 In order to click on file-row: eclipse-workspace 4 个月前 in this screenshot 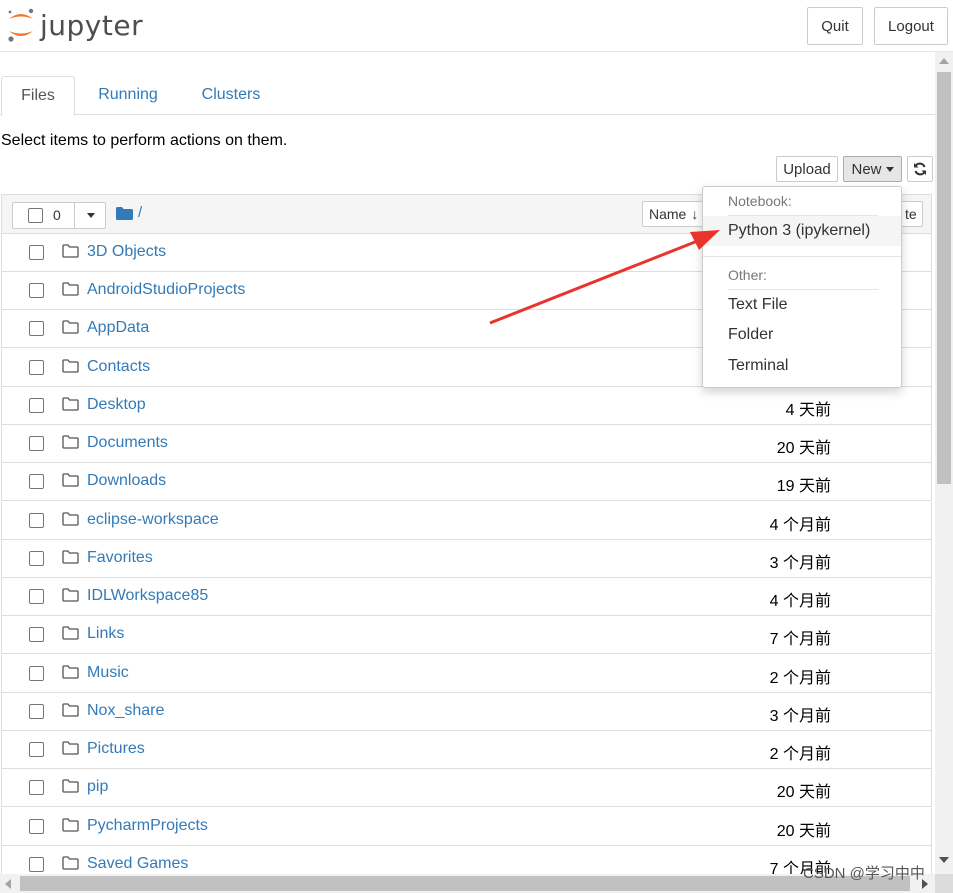, I will do `click(466, 521)`.